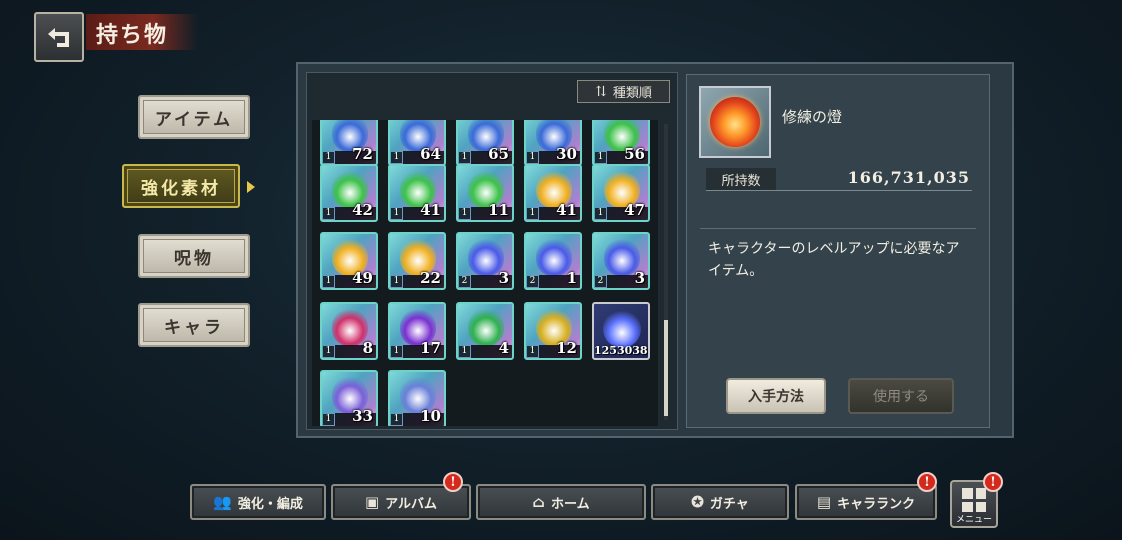 The height and width of the screenshot is (540, 1122). What do you see at coordinates (571, 278) in the screenshot?
I see `item-count: 1` at bounding box center [571, 278].